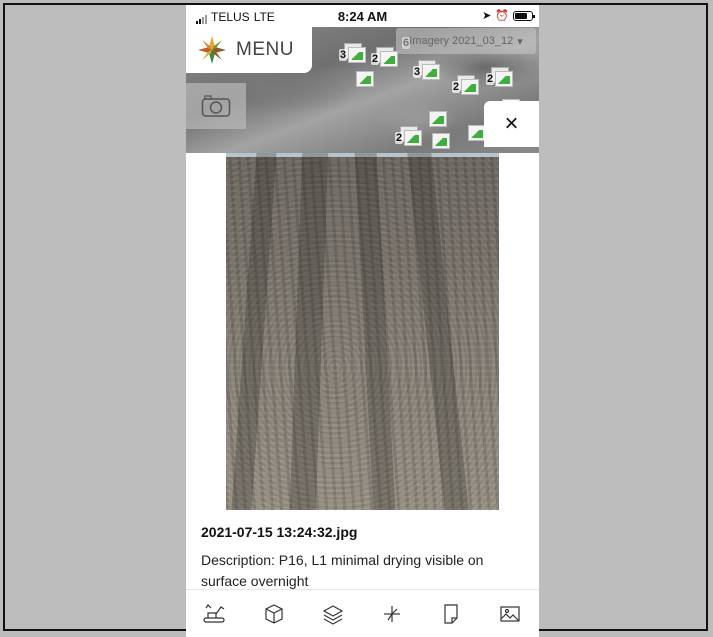 This screenshot has width=713, height=637. I want to click on camera-button, so click(216, 106).